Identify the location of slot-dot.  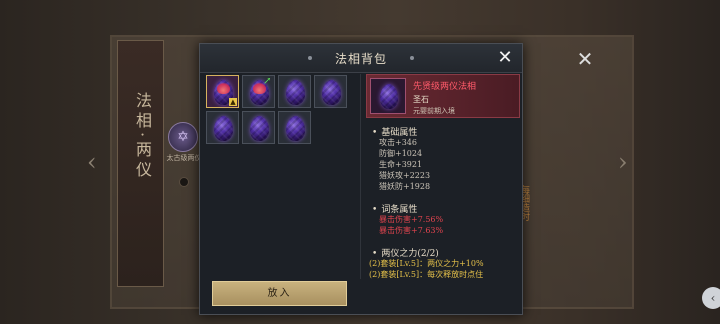
(184, 182).